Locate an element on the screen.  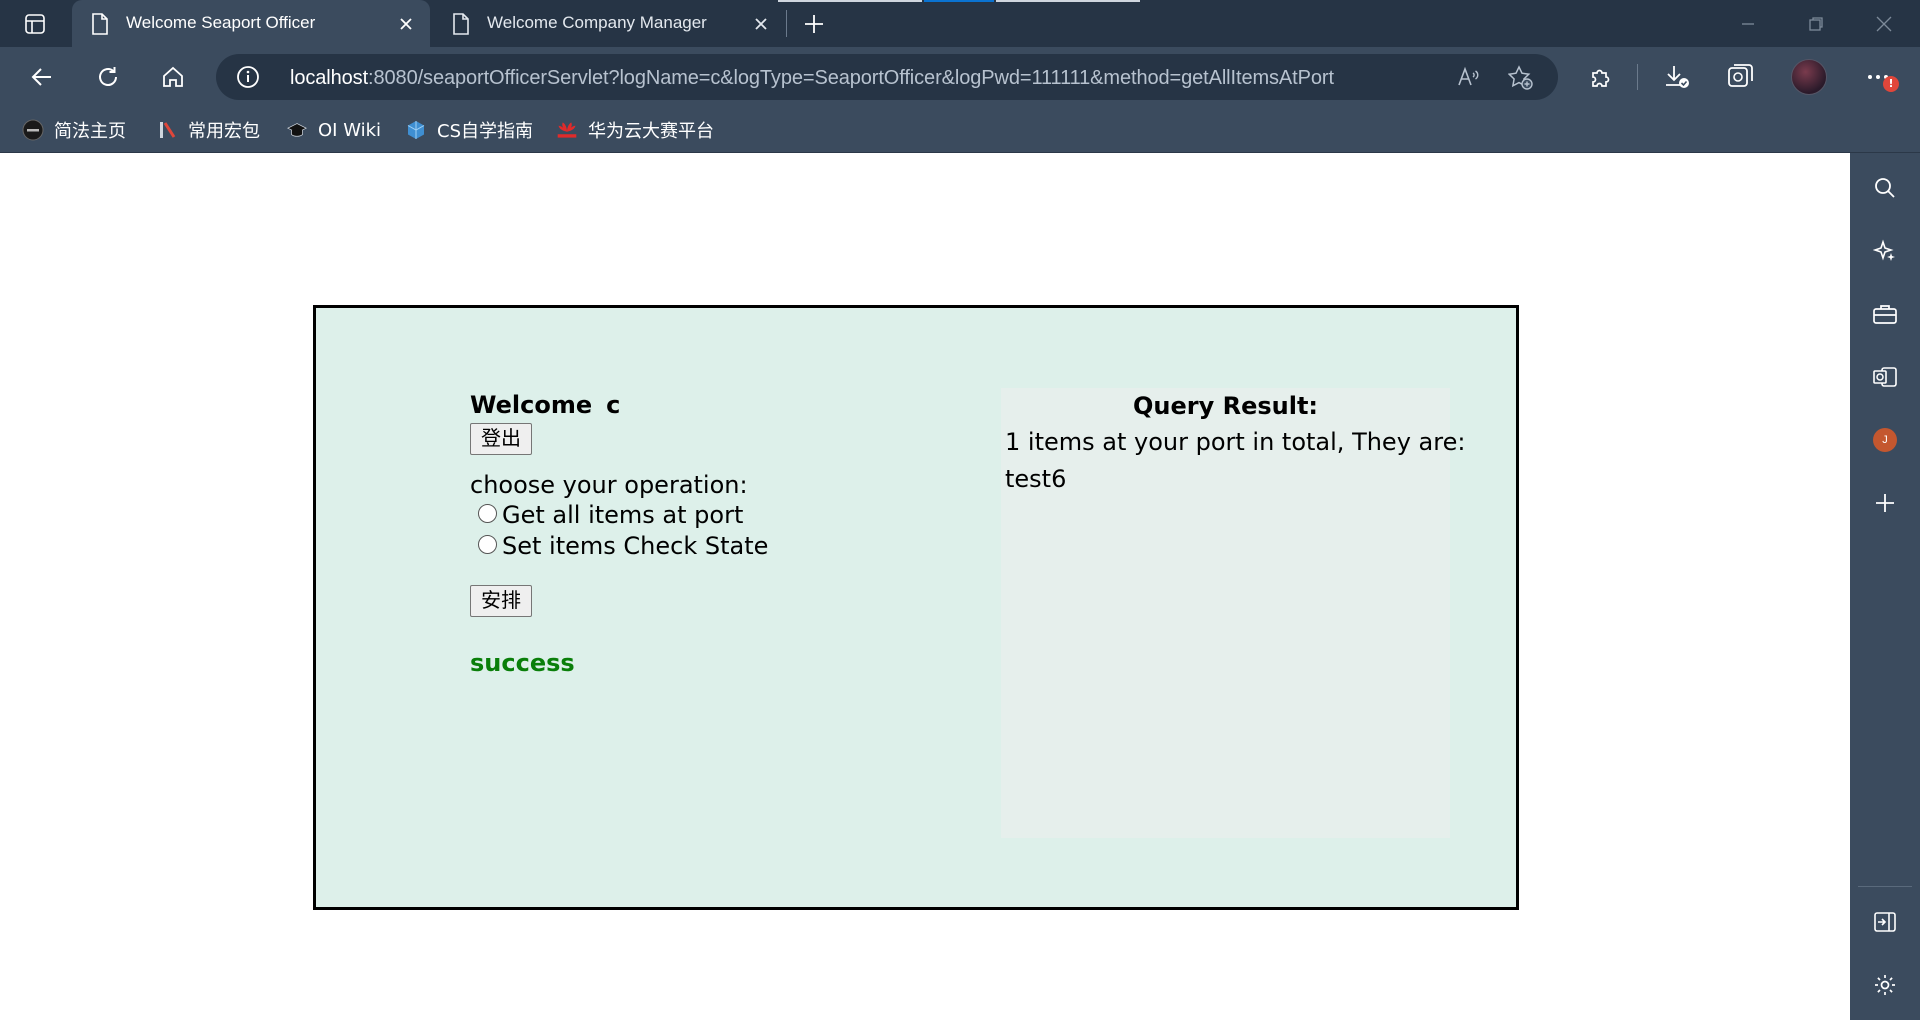
puzzle-icon is located at coordinates (1601, 78).